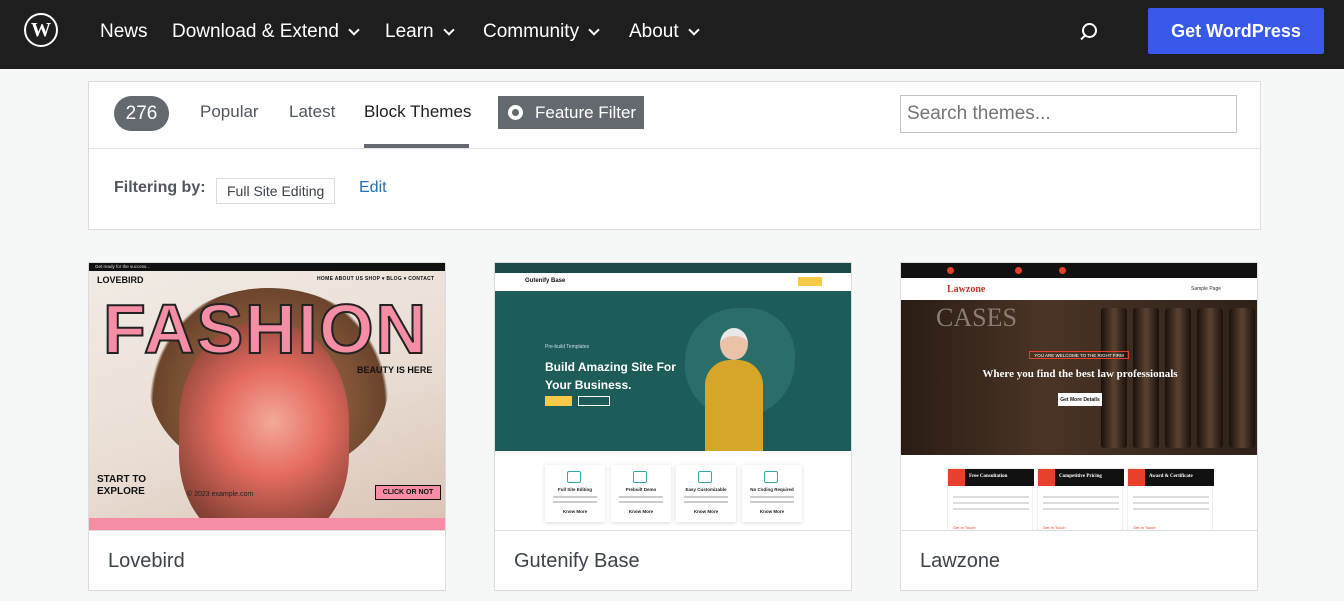 This screenshot has height=601, width=1344. Describe the element at coordinates (141, 113) in the screenshot. I see `theme-count-badge: 276` at that location.